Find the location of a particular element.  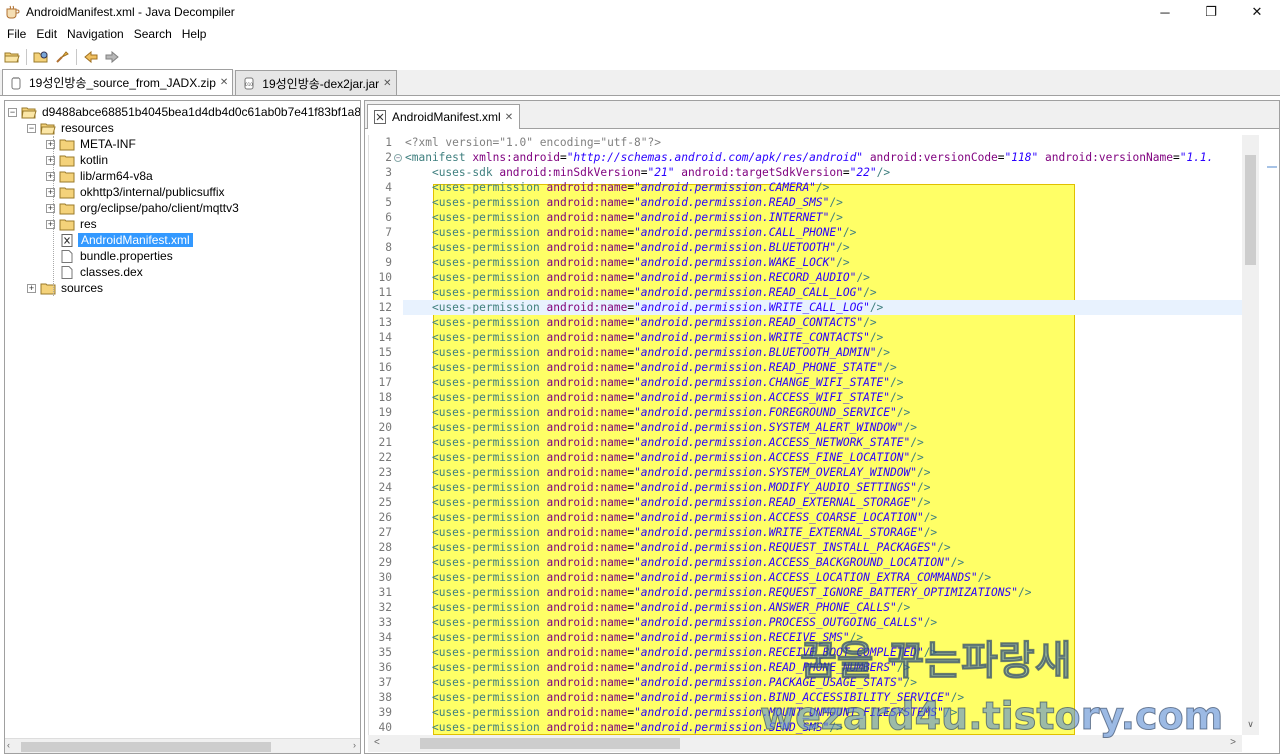

file-tab-label: 19성인방송-dex2jar.jar is located at coordinates (321, 83).